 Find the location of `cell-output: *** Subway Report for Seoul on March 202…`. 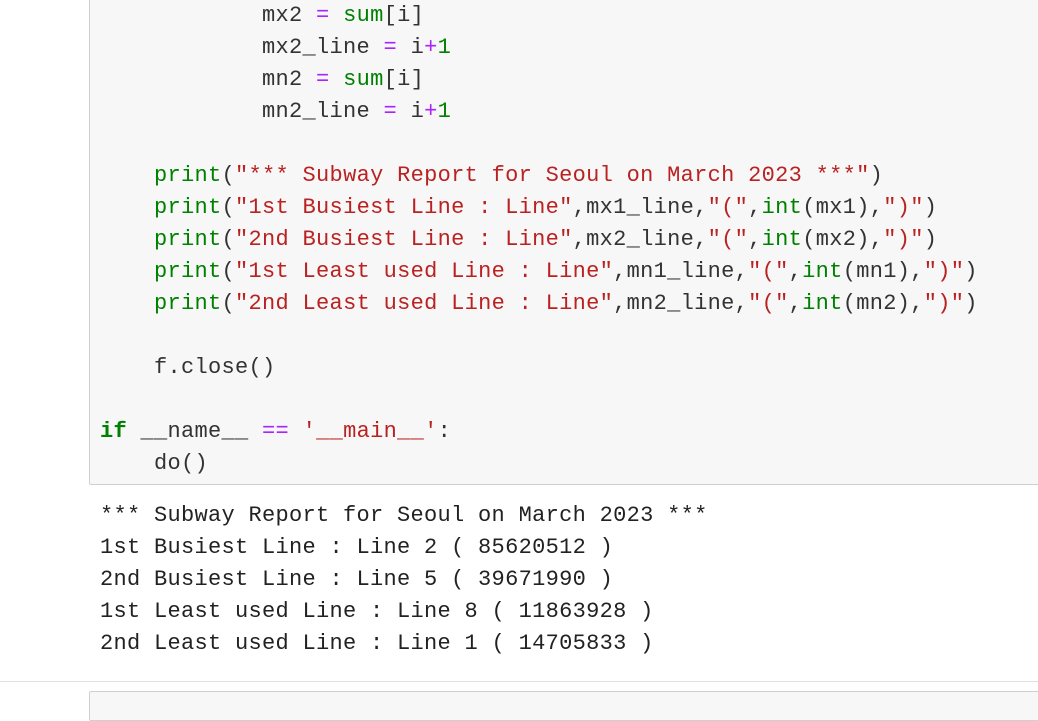

cell-output: *** Subway Report for Seoul on March 202… is located at coordinates (404, 580).